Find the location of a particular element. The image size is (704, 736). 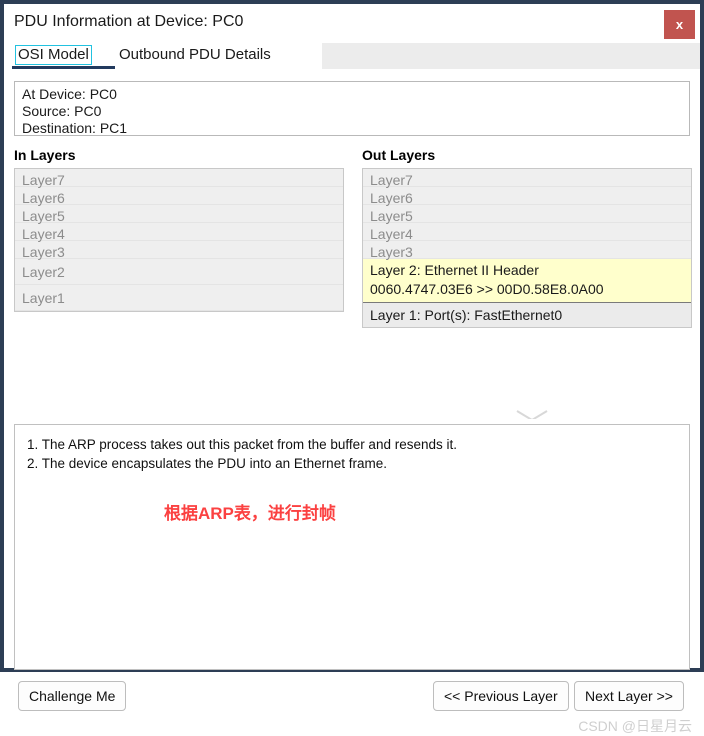

tab-osi-model: OSI Model is located at coordinates (63, 57).